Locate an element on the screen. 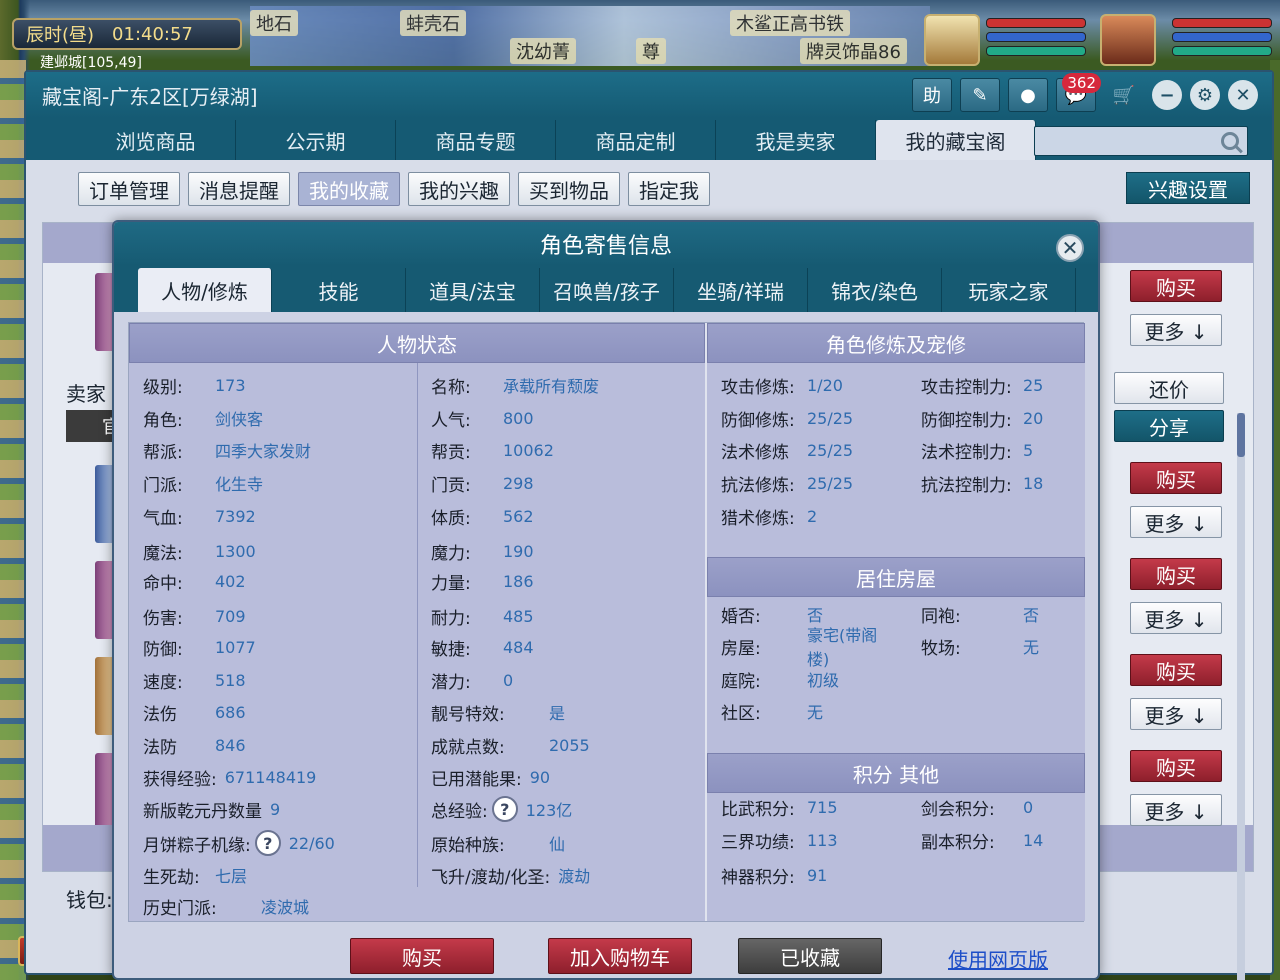  stat-key: 法术控制力: is located at coordinates (966, 452).